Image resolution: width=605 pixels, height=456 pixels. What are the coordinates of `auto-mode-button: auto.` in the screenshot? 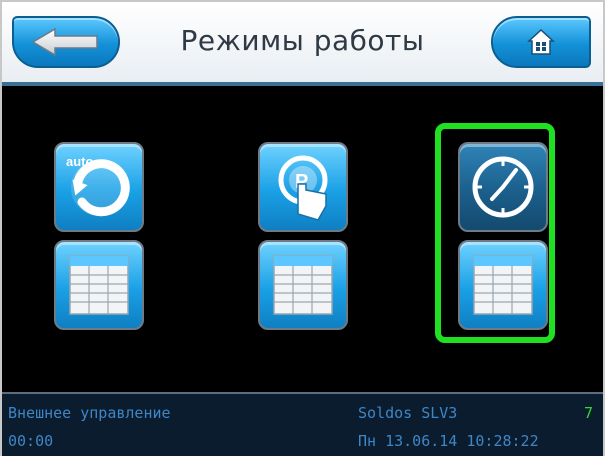 It's located at (99, 187).